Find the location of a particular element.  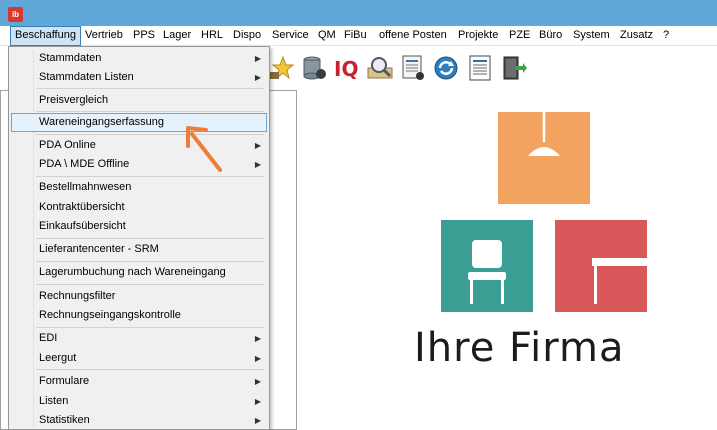

menu-item-edi: EDI ▶ is located at coordinates (139, 338).